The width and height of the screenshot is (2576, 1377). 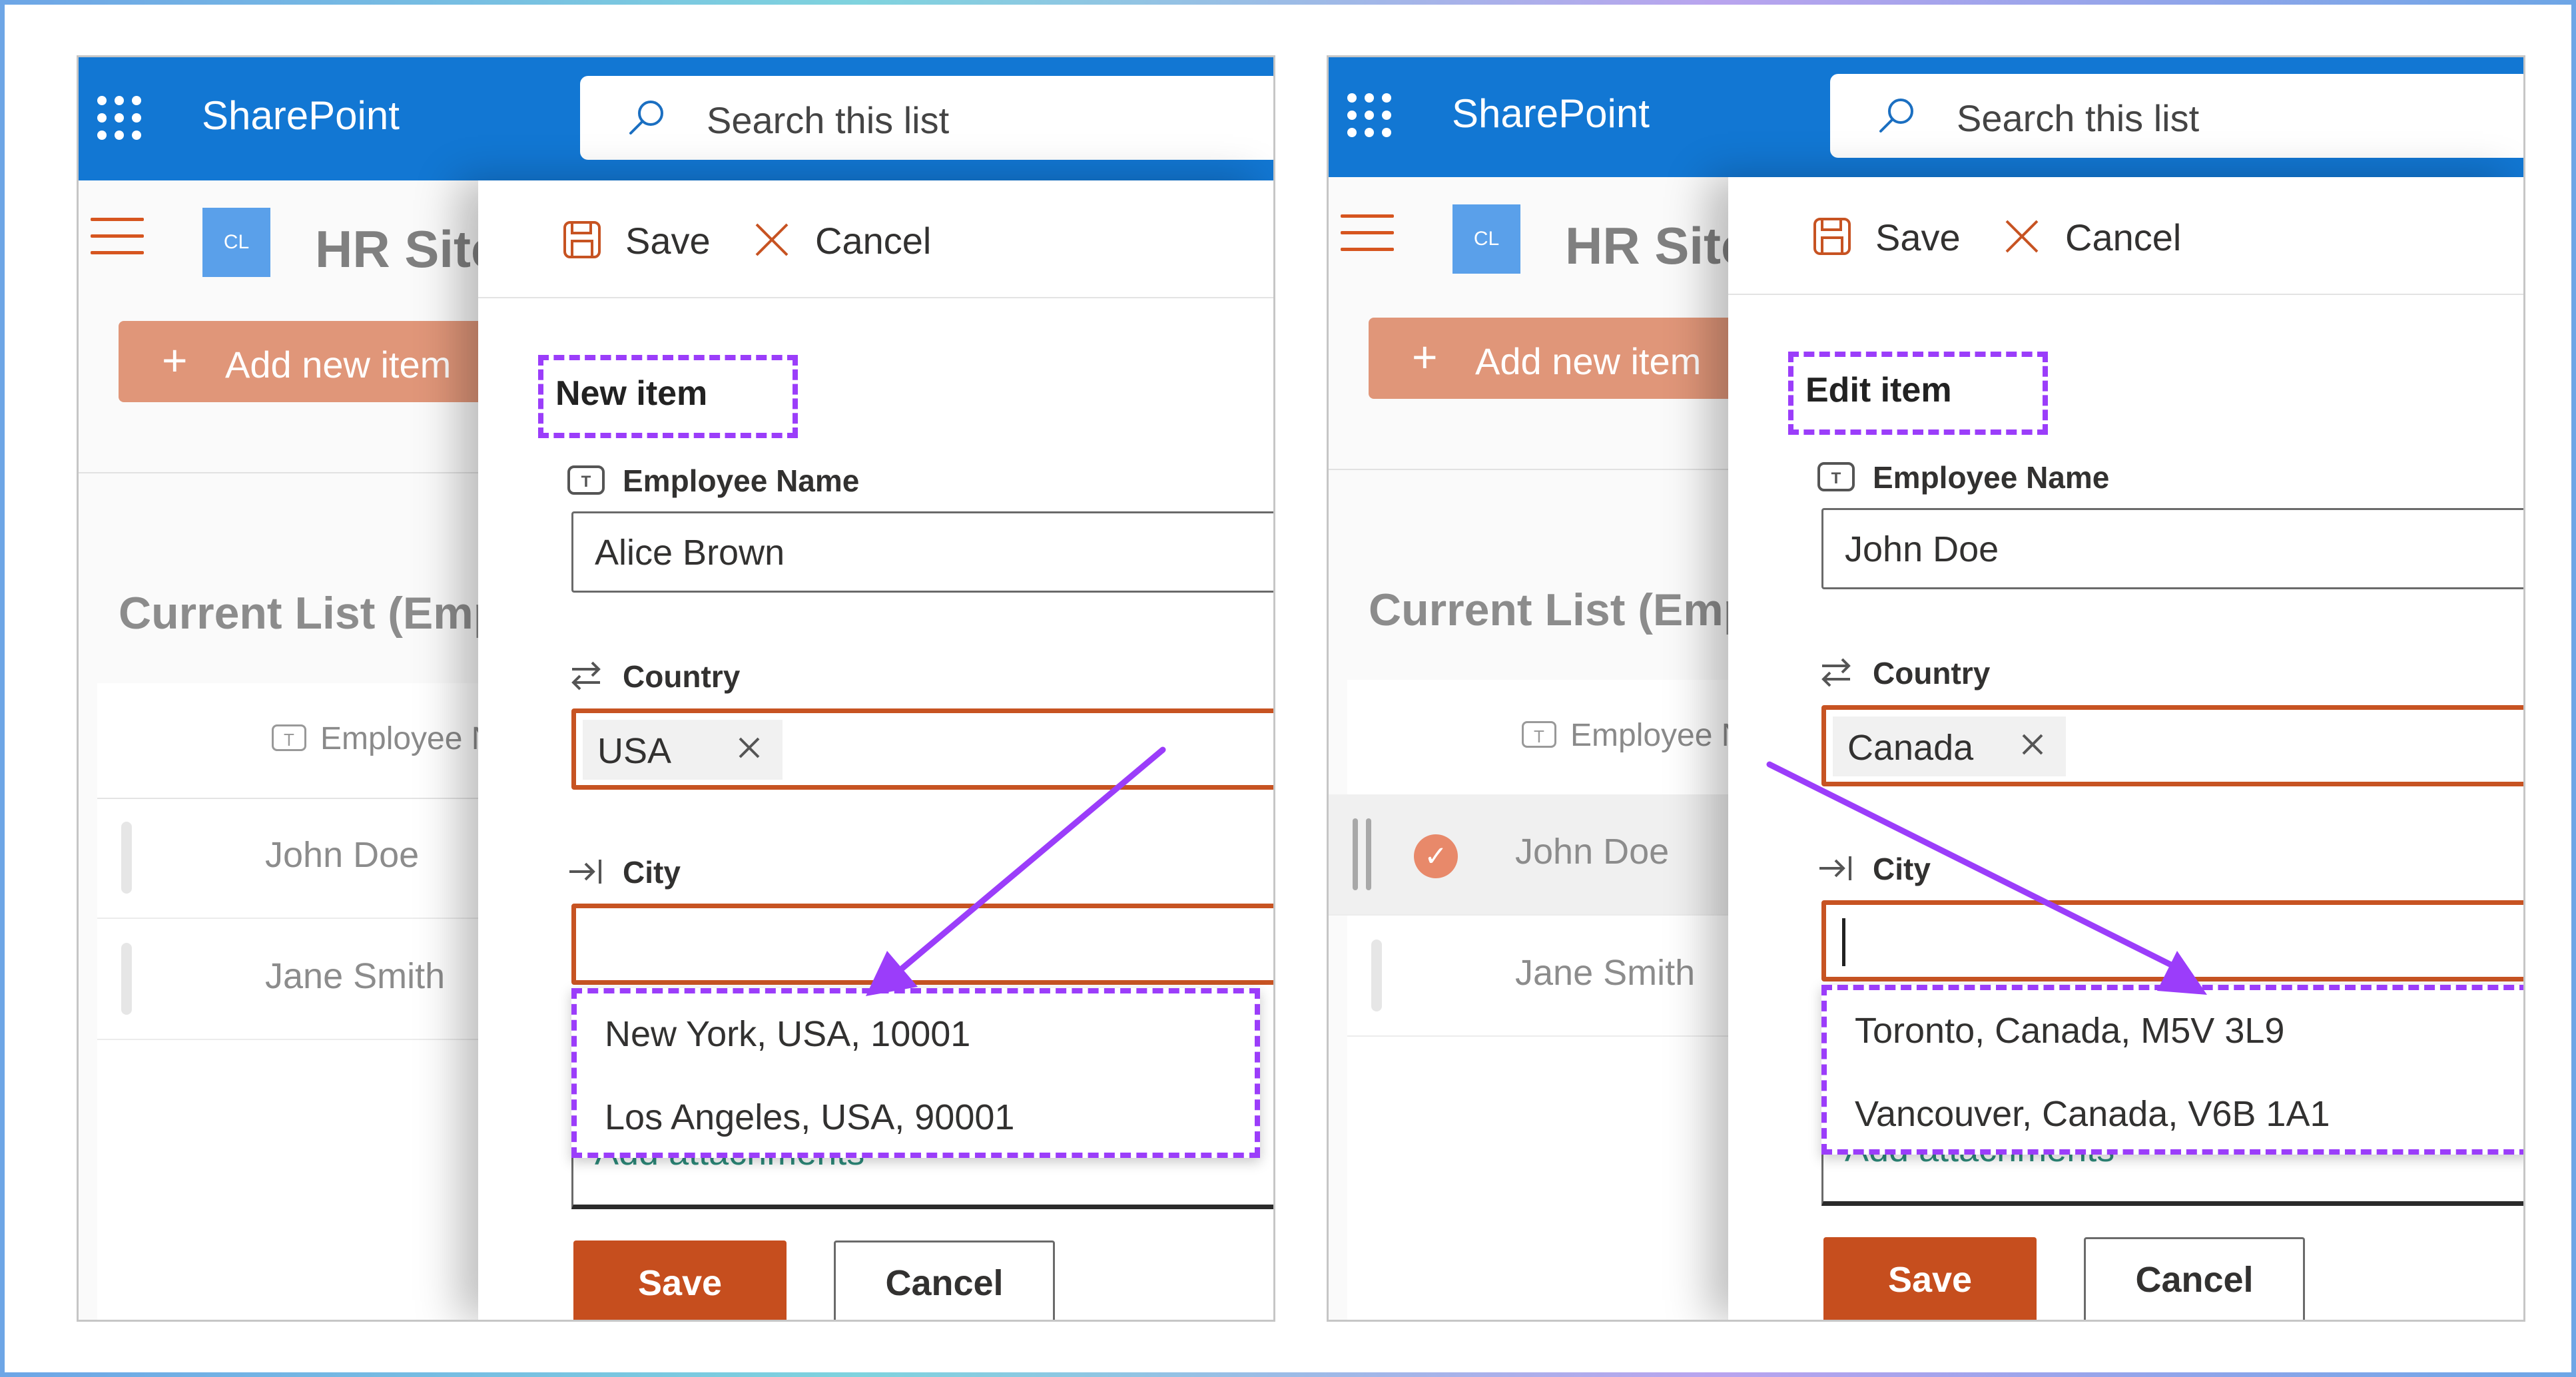 I want to click on employee-name-value: Alice Brown, so click(x=690, y=553).